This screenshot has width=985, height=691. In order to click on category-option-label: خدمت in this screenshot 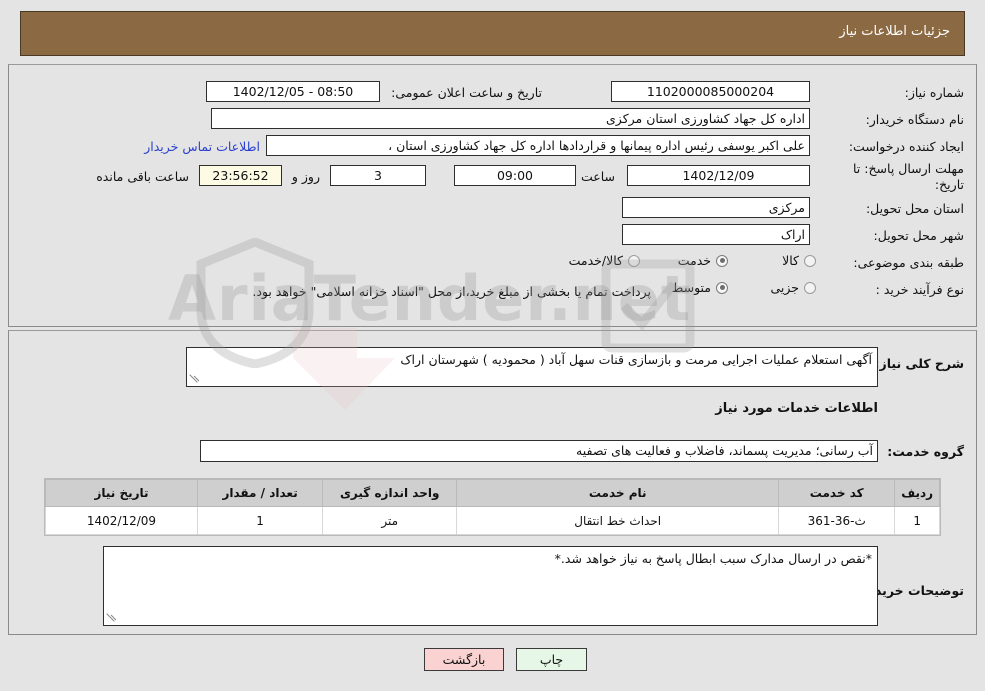, I will do `click(694, 260)`.